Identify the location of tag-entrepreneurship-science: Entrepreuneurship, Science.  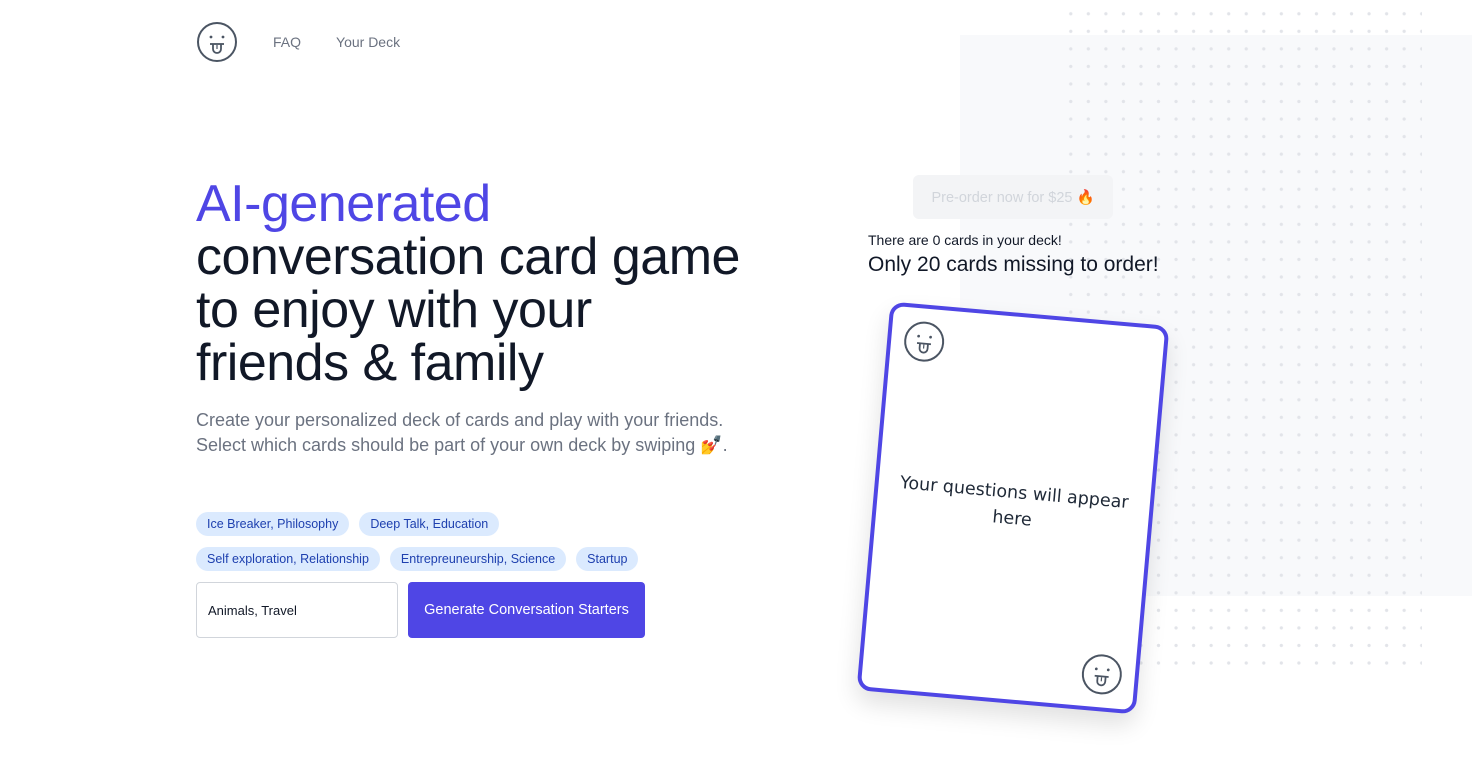
(478, 559).